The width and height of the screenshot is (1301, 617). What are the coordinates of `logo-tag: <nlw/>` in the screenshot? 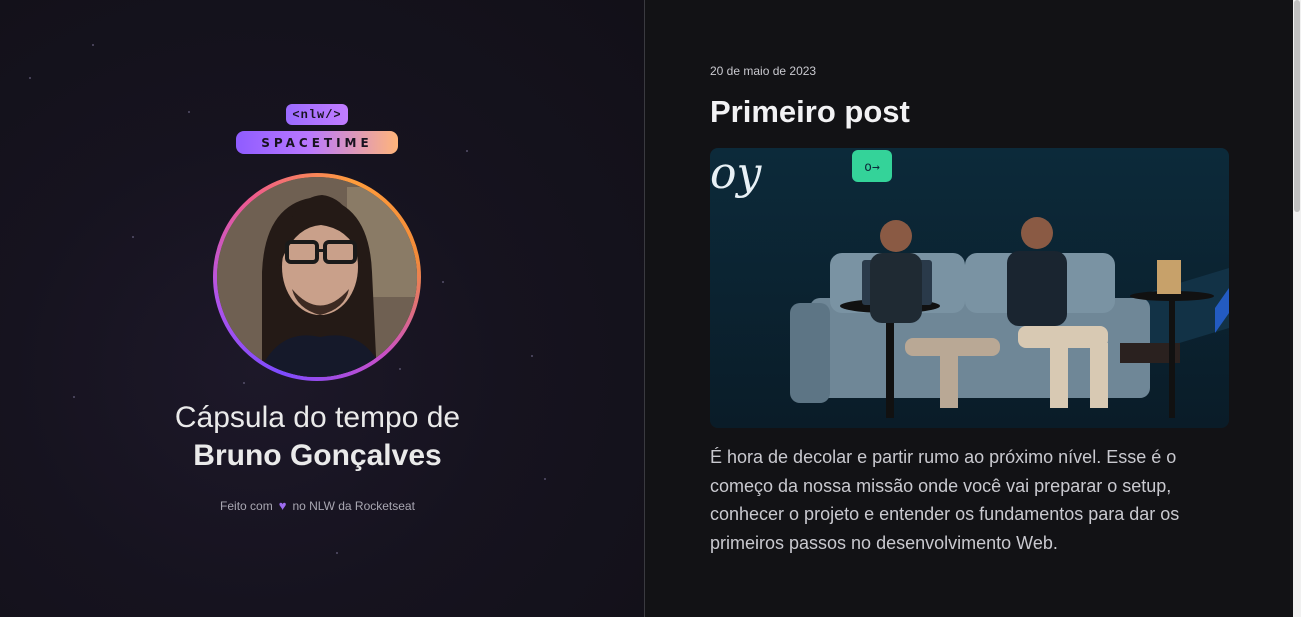 It's located at (317, 114).